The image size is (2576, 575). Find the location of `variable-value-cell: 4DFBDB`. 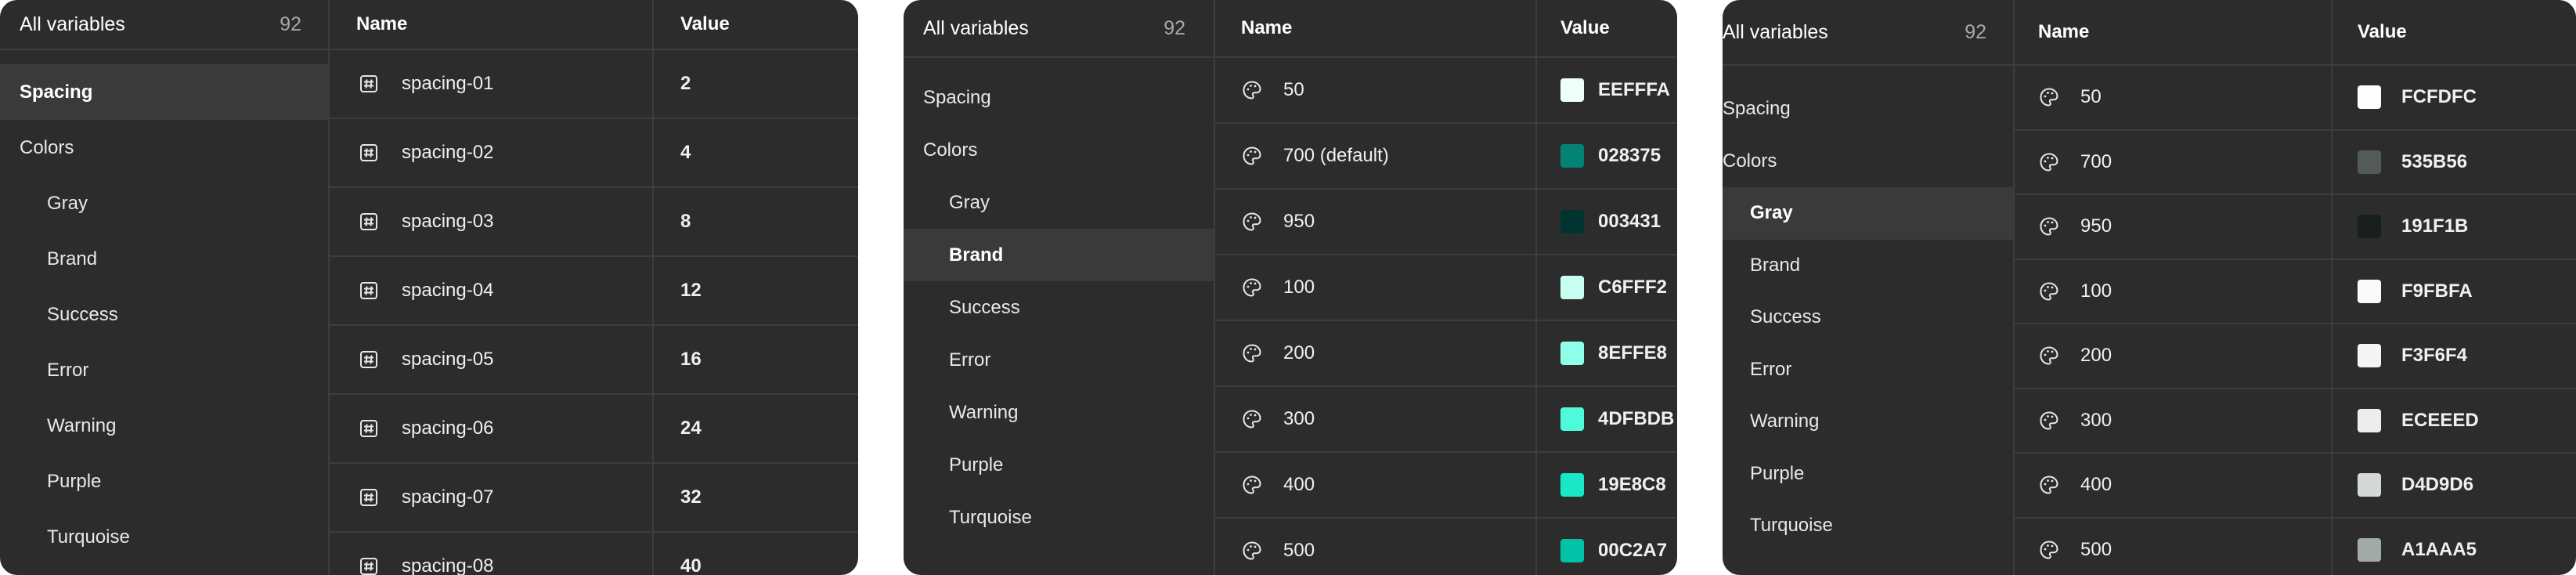

variable-value-cell: 4DFBDB is located at coordinates (1606, 419).